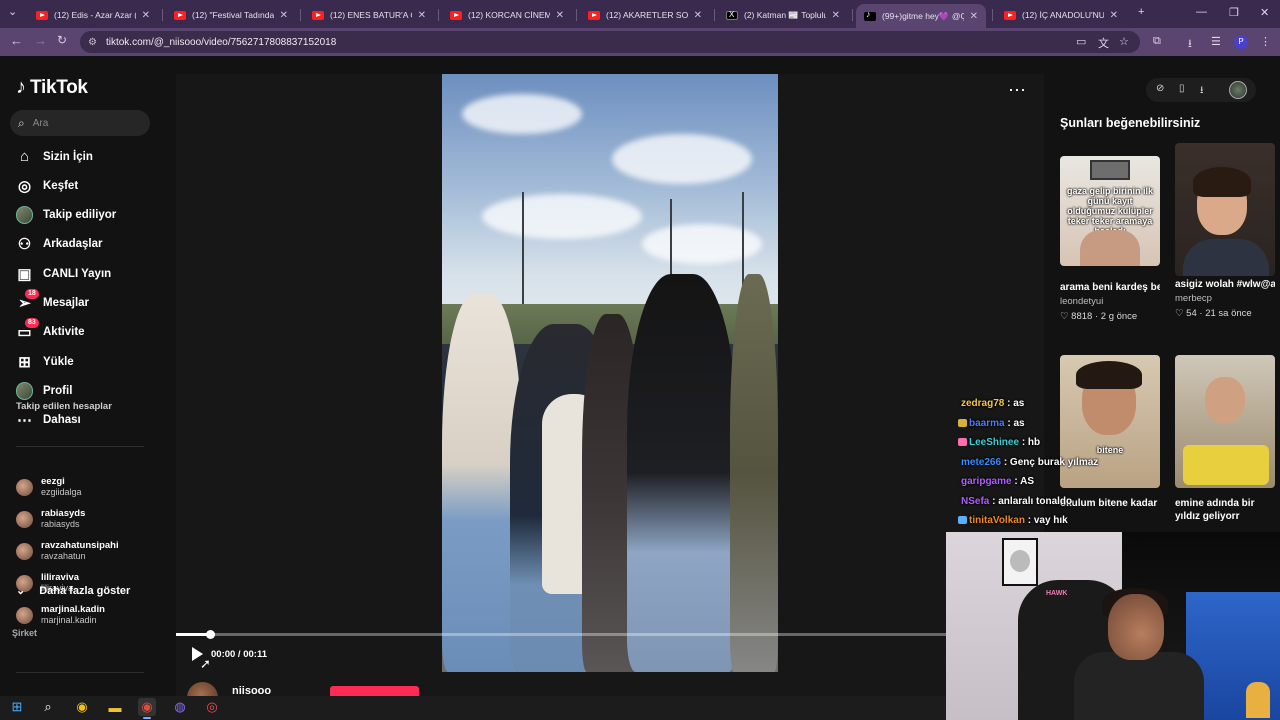 The image size is (1280, 720). What do you see at coordinates (1057, 593) in the screenshot?
I see `chair-logo: HAWK` at bounding box center [1057, 593].